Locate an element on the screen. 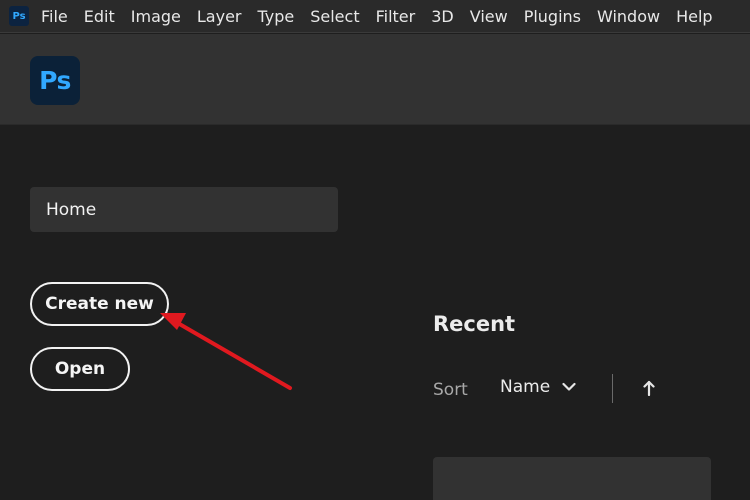  menu-type: Type is located at coordinates (275, 16).